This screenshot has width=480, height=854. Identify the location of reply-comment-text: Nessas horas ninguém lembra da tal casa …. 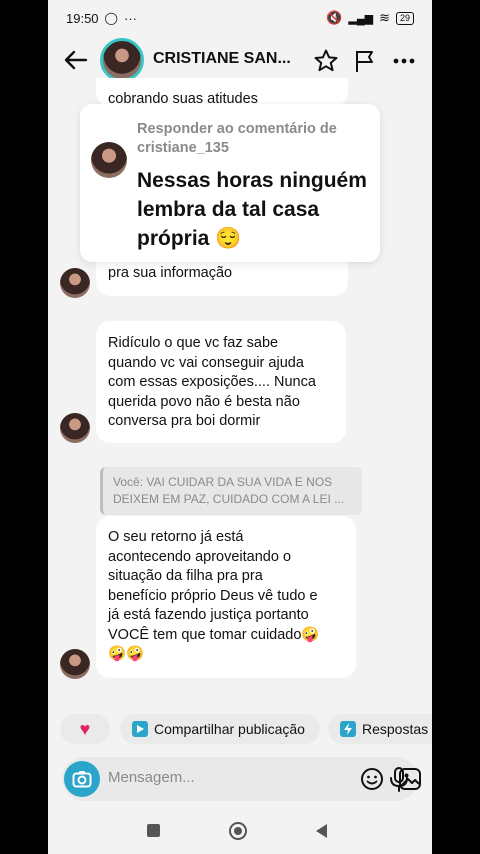
(252, 209).